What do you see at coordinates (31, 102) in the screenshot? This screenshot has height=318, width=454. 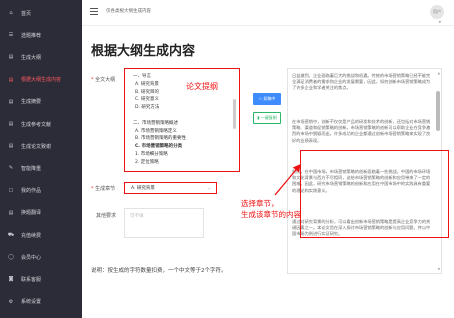 I see `sidebar-item-label: 生成摘要` at bounding box center [31, 102].